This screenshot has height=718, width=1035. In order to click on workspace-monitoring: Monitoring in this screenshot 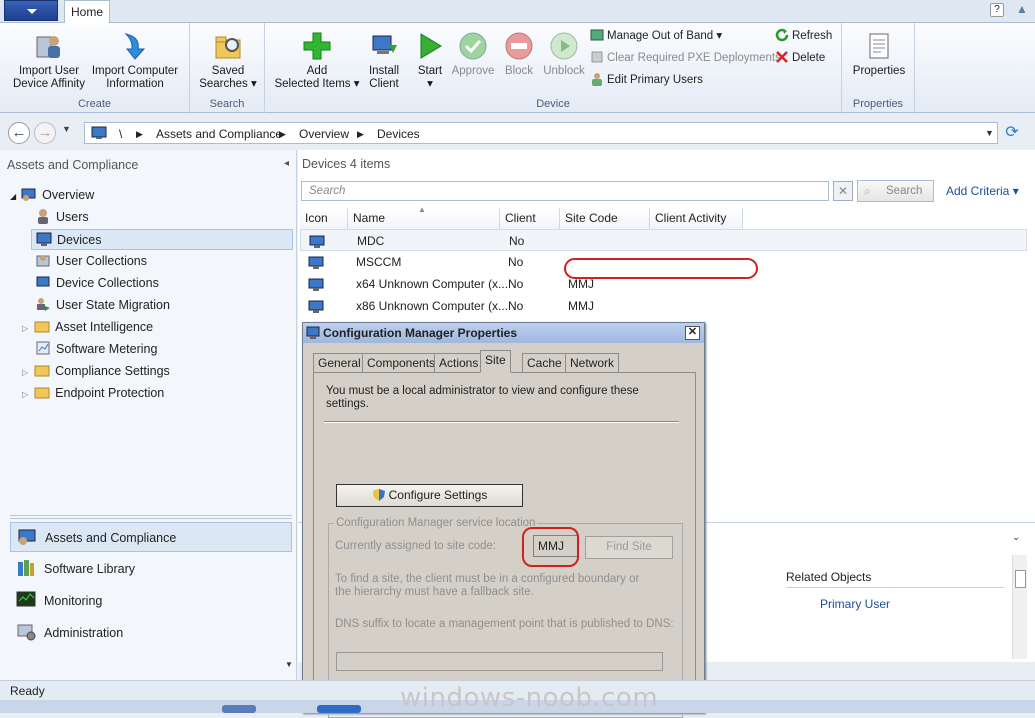, I will do `click(151, 601)`.